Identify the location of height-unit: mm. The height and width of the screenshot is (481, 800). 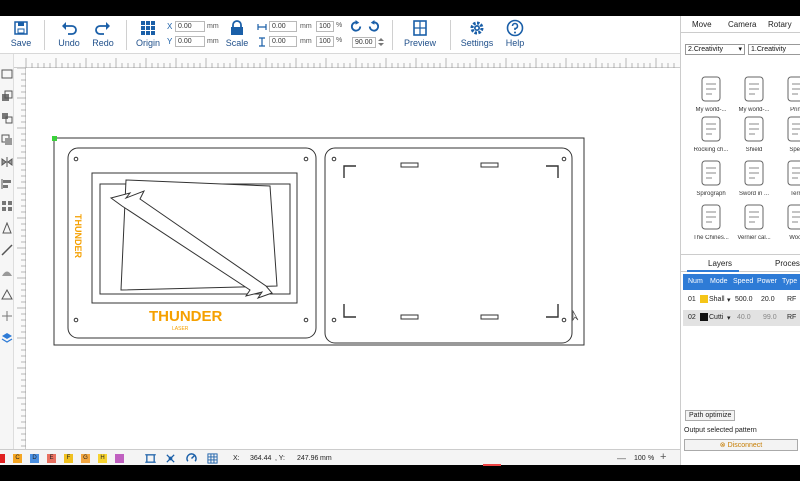
(306, 41).